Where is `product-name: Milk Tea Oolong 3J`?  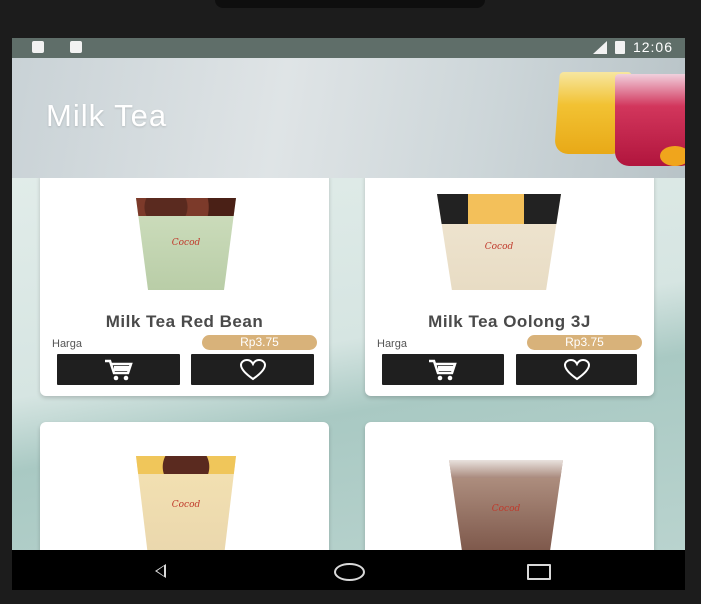 product-name: Milk Tea Oolong 3J is located at coordinates (509, 321).